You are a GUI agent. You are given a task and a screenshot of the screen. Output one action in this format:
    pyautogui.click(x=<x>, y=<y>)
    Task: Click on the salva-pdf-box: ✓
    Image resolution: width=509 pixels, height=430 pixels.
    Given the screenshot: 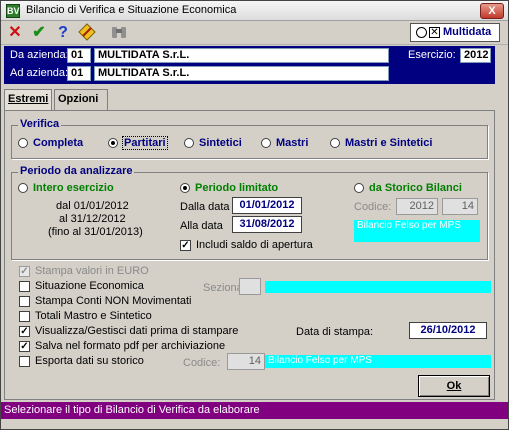 What is the action you would take?
    pyautogui.click(x=24, y=346)
    